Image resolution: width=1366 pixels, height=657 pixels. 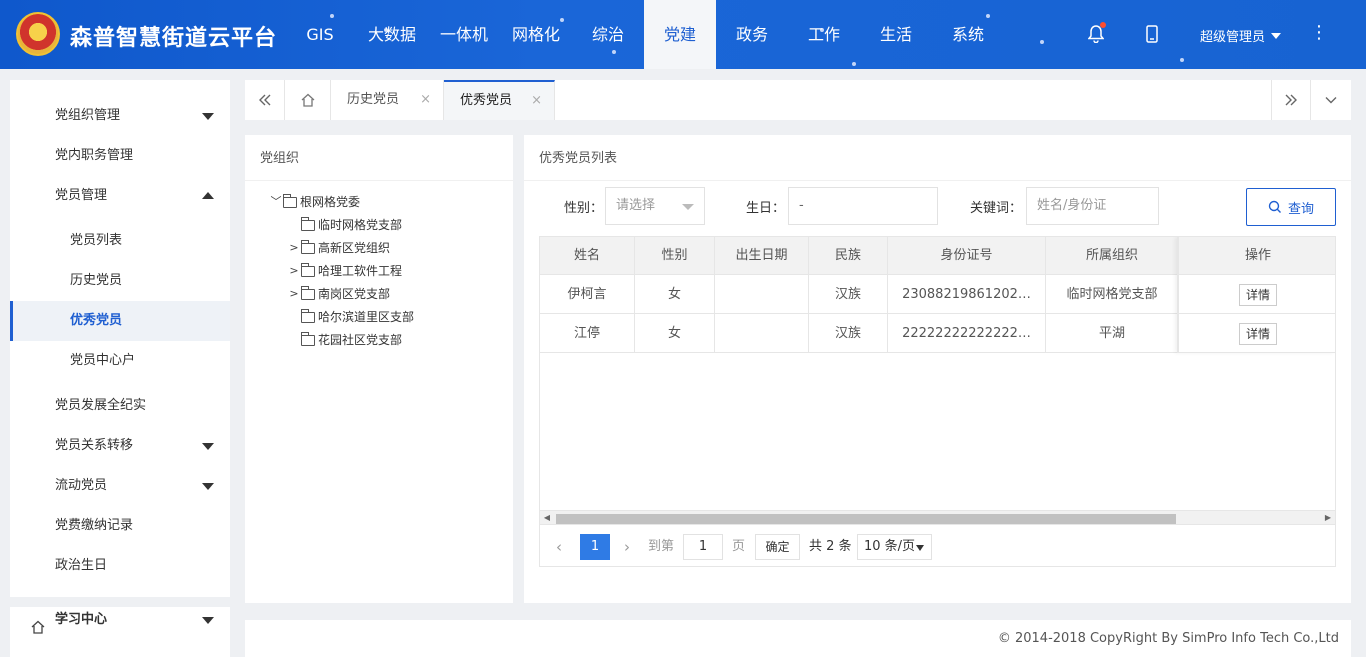 What do you see at coordinates (208, 195) in the screenshot?
I see `caret-up-icon` at bounding box center [208, 195].